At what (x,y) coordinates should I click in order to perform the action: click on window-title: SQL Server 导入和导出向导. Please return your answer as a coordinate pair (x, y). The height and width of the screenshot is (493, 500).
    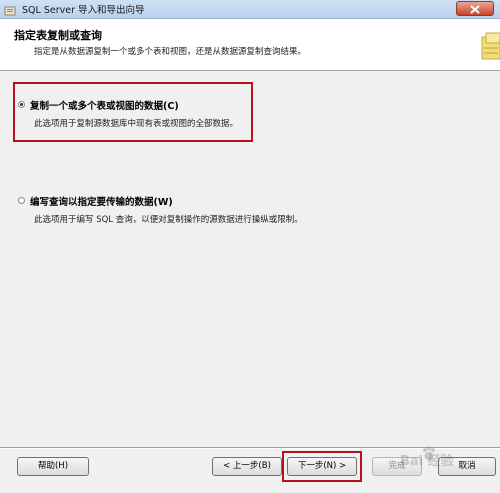
    Looking at the image, I should click on (83, 10).